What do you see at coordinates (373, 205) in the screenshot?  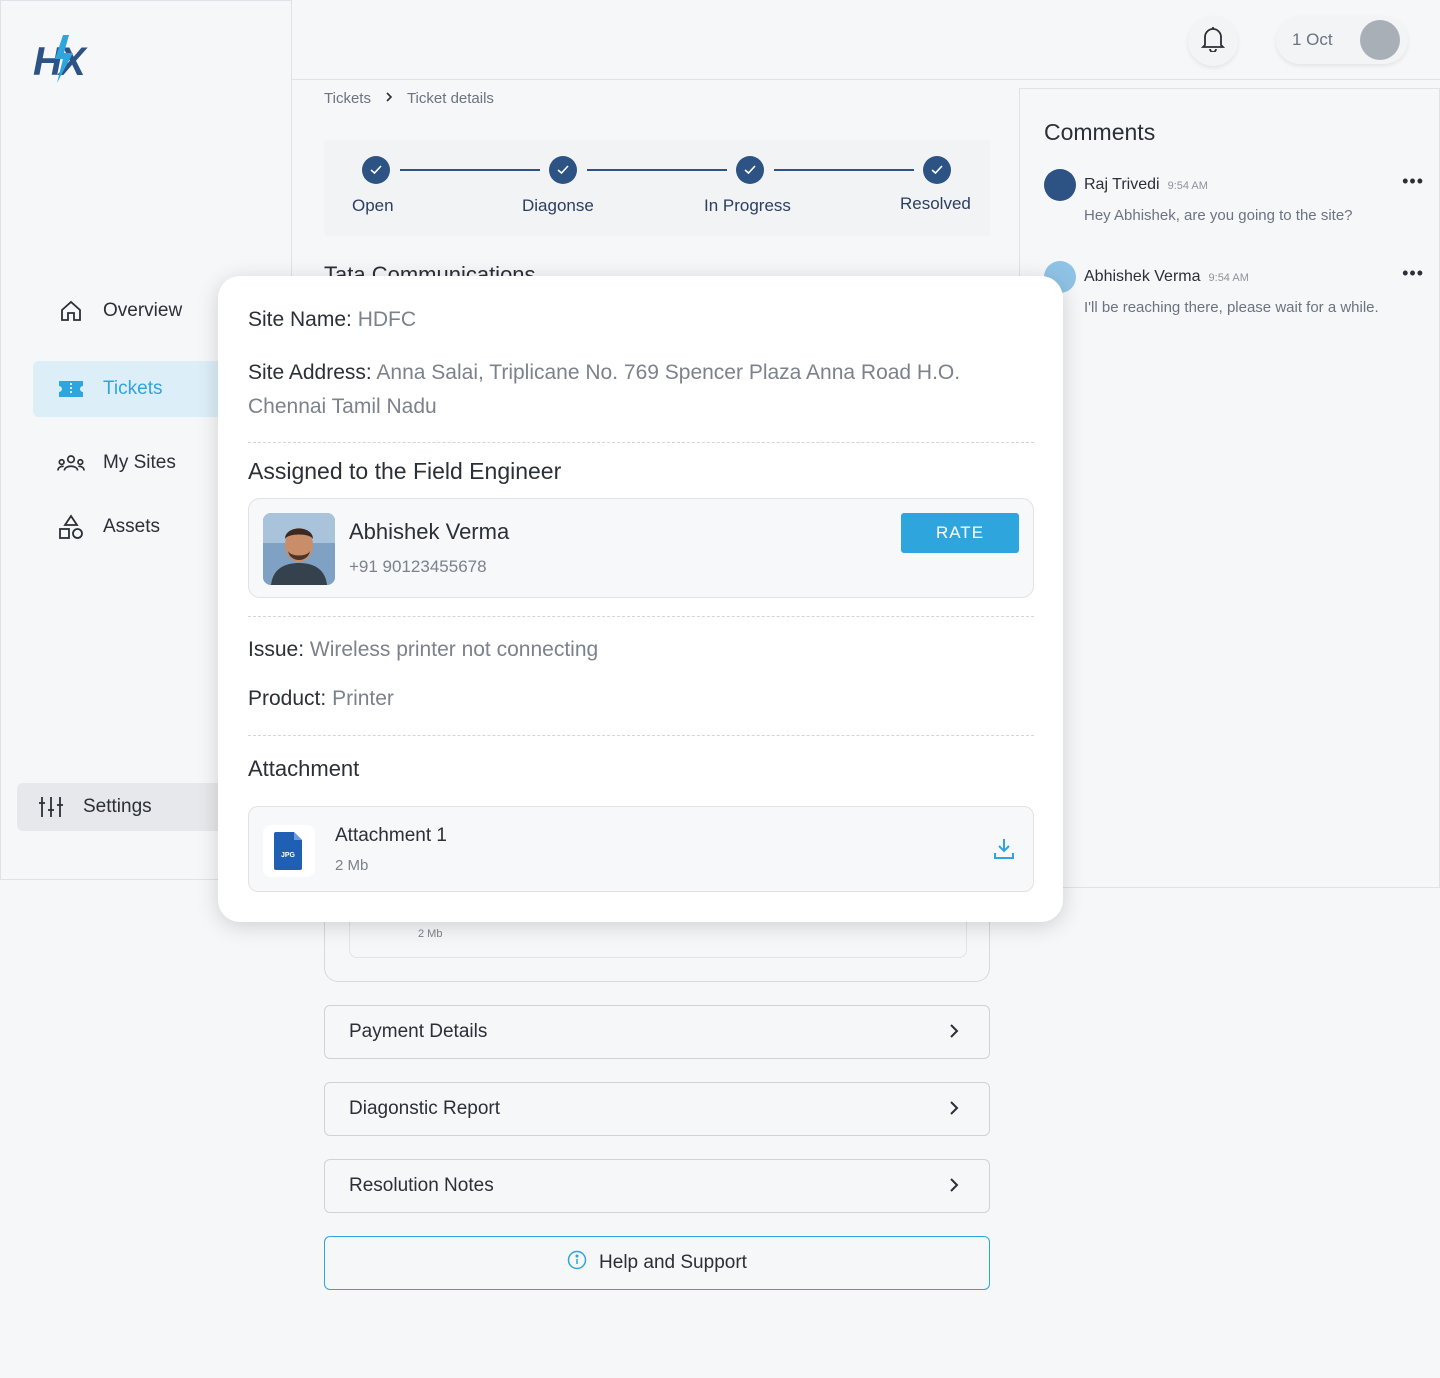 I see `step-label-open: Open` at bounding box center [373, 205].